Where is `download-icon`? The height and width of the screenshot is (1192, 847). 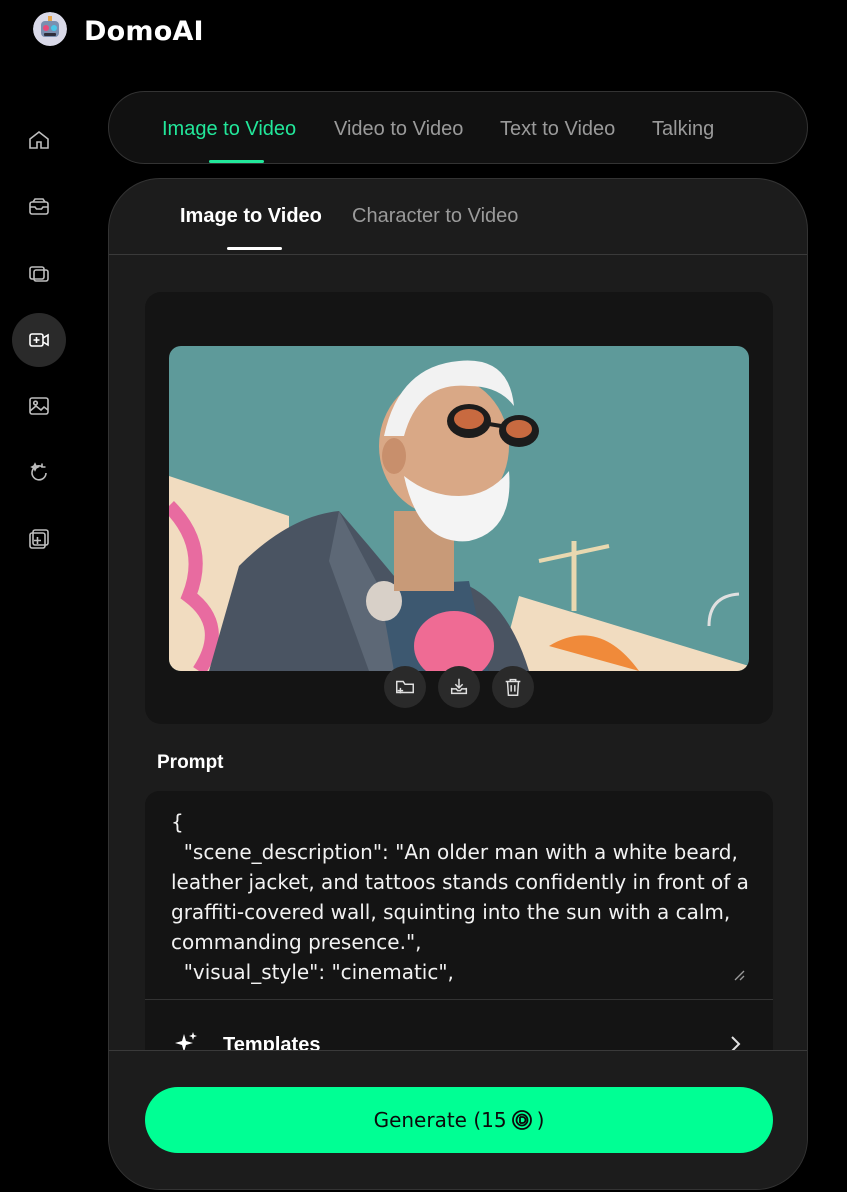
download-icon is located at coordinates (459, 686).